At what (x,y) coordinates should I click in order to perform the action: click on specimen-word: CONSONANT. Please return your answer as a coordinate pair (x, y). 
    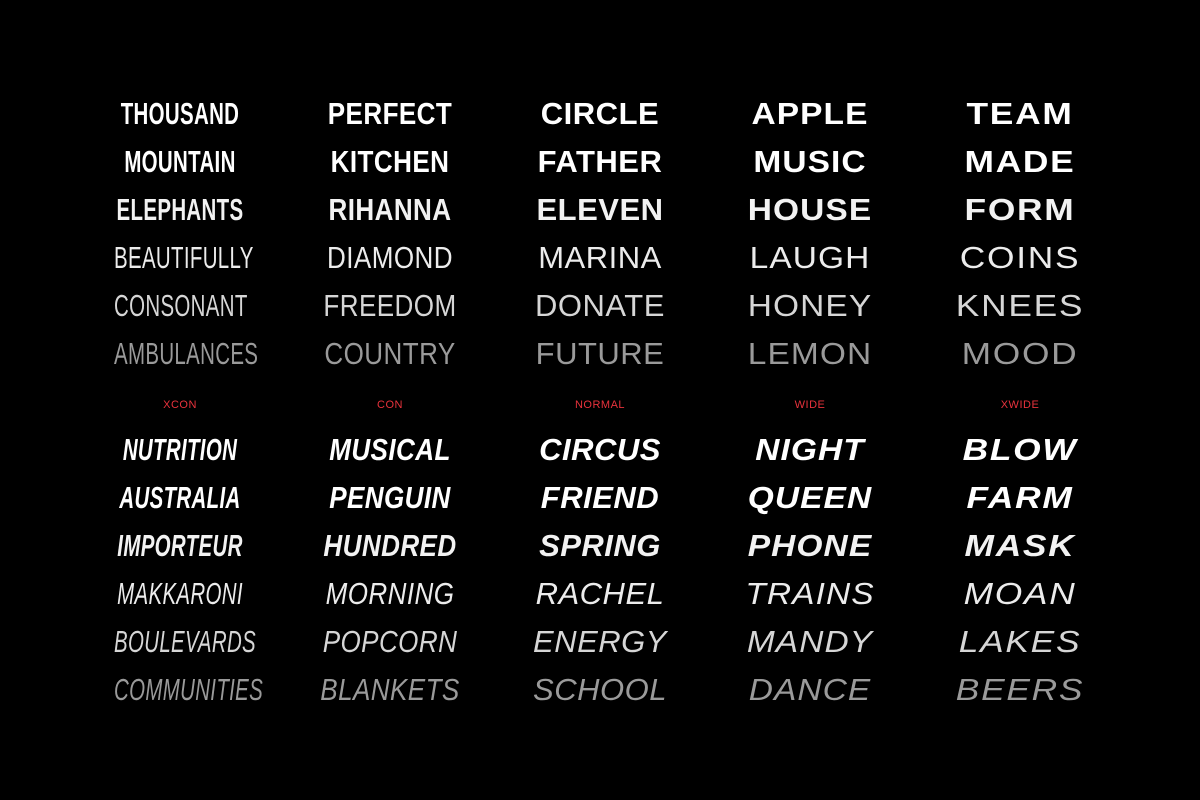
    Looking at the image, I should click on (181, 305).